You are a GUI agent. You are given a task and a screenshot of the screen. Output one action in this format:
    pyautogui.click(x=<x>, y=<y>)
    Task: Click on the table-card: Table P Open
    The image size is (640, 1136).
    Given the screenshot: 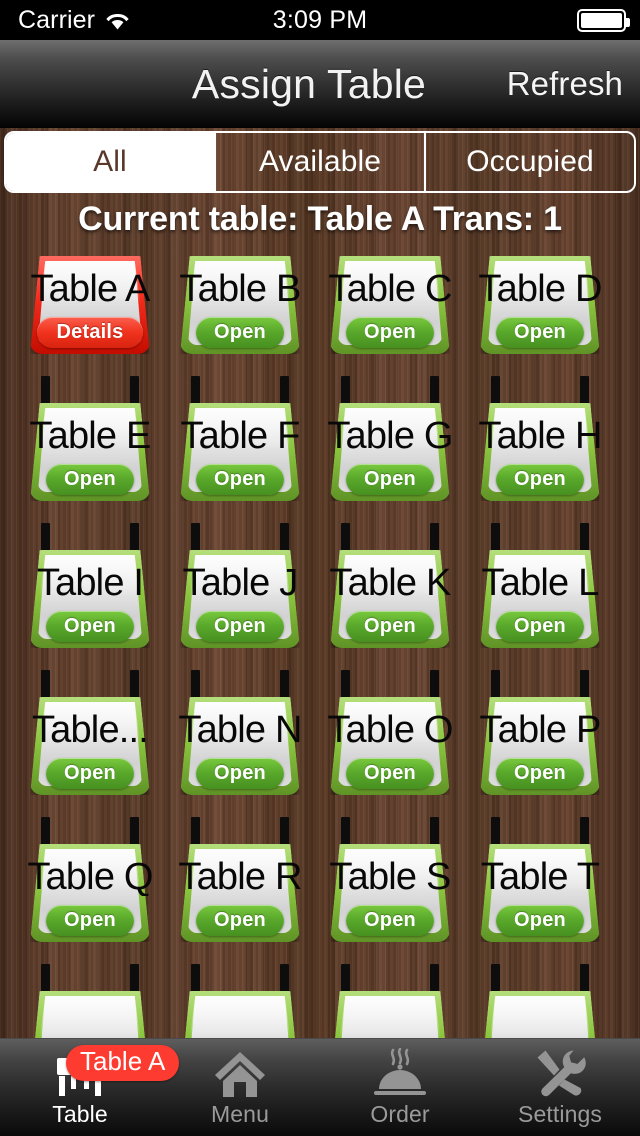 What is the action you would take?
    pyautogui.click(x=540, y=771)
    